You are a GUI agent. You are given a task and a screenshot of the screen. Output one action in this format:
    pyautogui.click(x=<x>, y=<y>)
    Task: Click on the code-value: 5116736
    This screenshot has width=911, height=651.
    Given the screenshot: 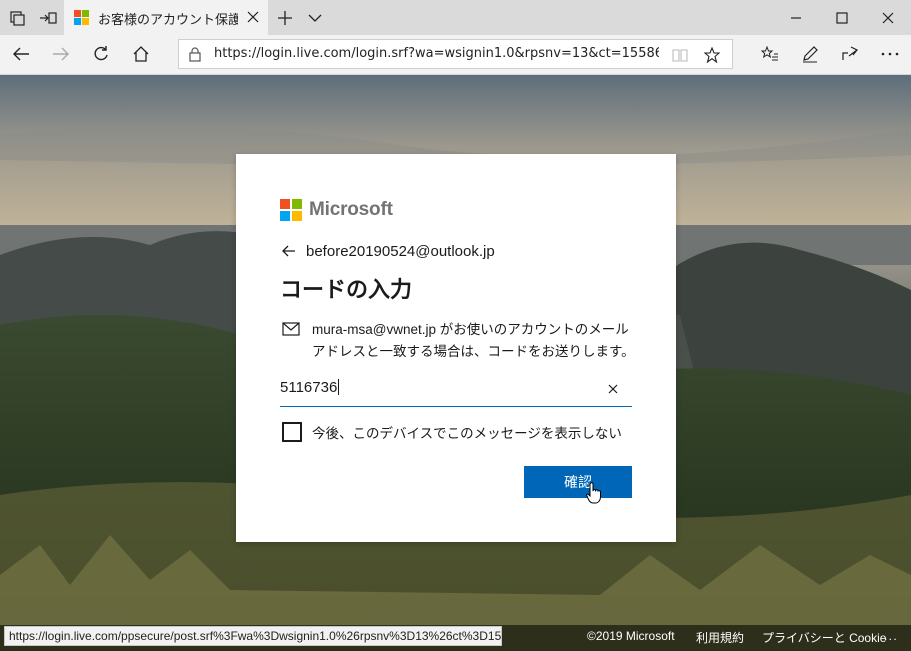 What is the action you would take?
    pyautogui.click(x=310, y=387)
    